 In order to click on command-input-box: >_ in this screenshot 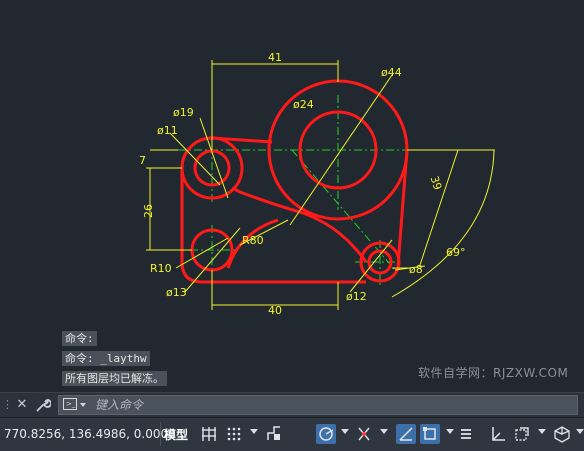, I will do `click(318, 405)`.